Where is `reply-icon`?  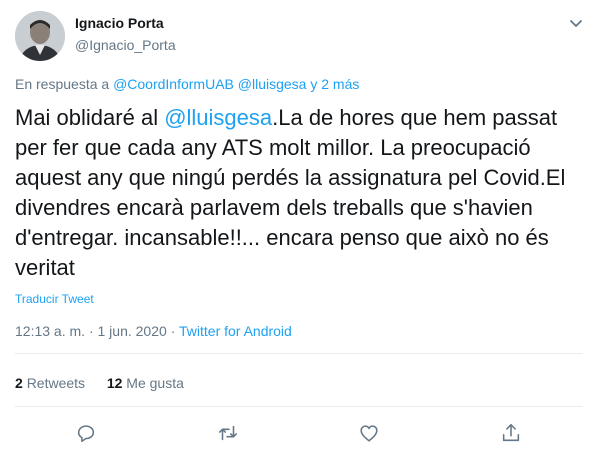 reply-icon is located at coordinates (86, 433).